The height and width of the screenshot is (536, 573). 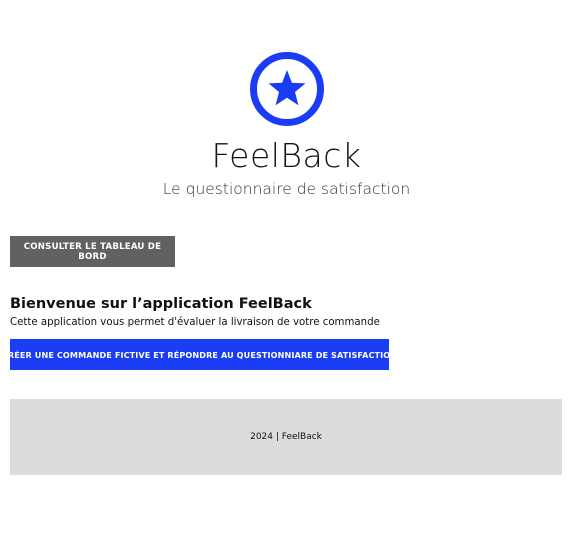 What do you see at coordinates (286, 155) in the screenshot?
I see `brand-name: FeelBack` at bounding box center [286, 155].